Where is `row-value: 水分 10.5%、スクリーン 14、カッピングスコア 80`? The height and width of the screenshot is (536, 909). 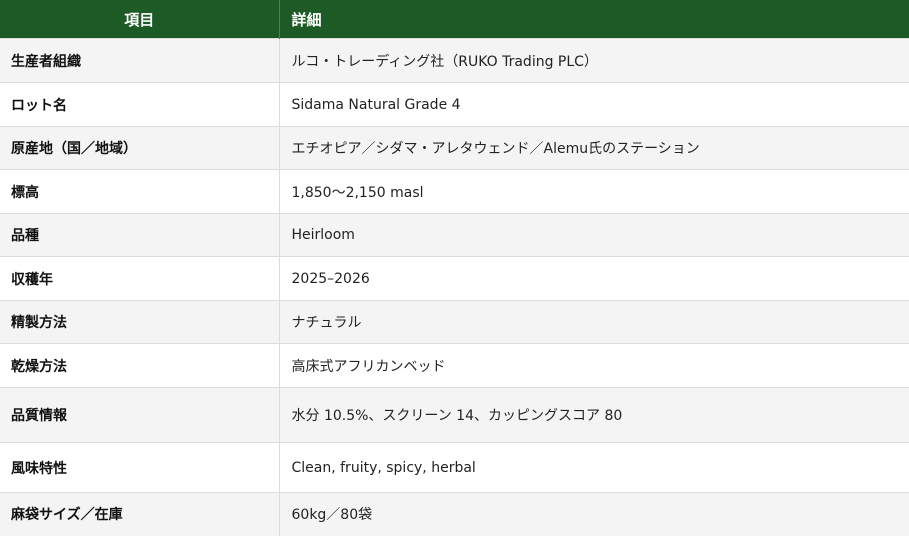 row-value: 水分 10.5%、スクリーン 14、カッピングスコア 80 is located at coordinates (594, 415).